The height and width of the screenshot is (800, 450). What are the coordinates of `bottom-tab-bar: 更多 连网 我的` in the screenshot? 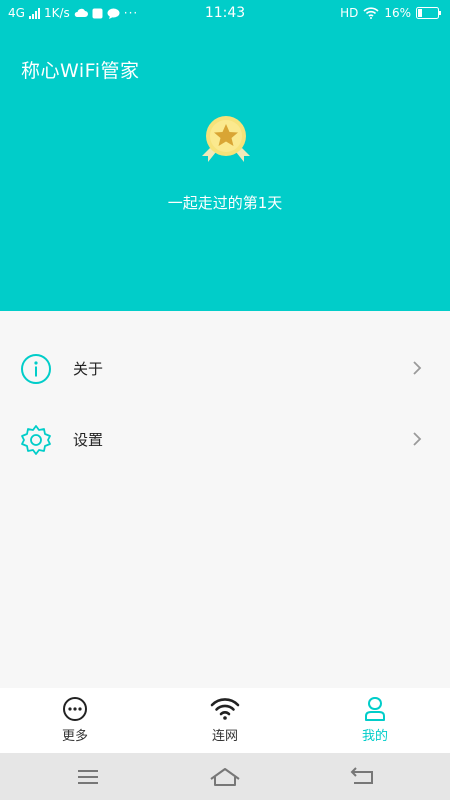 It's located at (225, 720).